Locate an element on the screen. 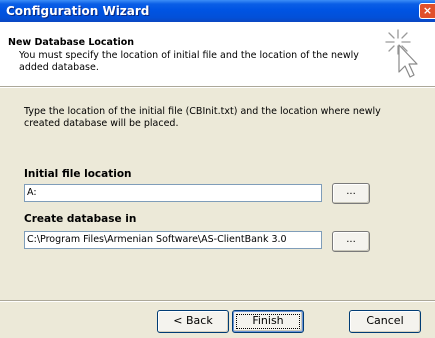 The image size is (435, 338). back-button: < Back is located at coordinates (193, 321).